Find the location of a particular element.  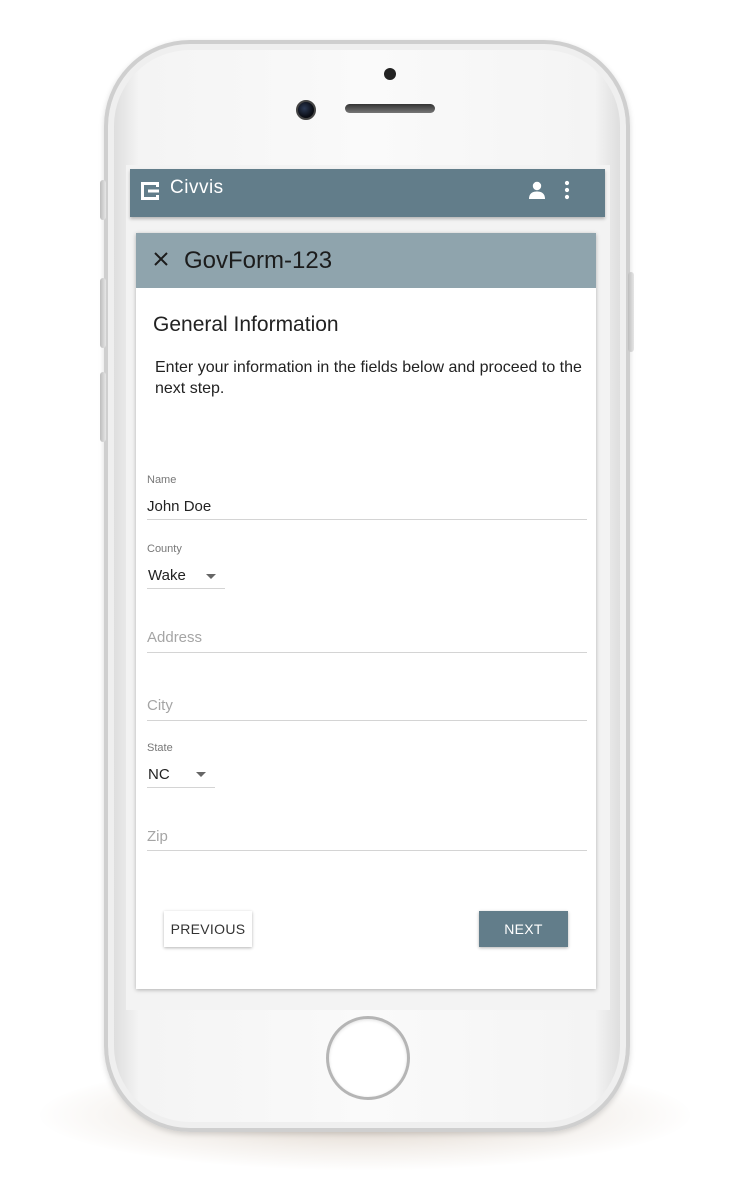

front-sensor is located at coordinates (390, 74).